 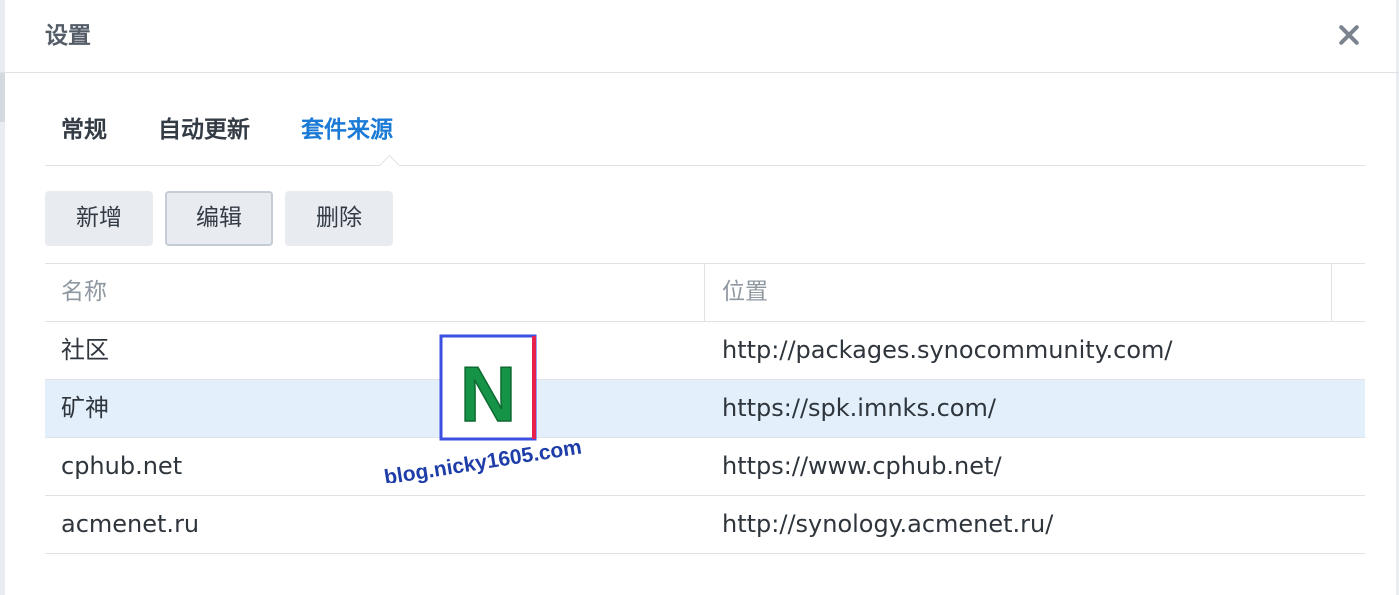 I want to click on active-tab-indicator, so click(x=389, y=165).